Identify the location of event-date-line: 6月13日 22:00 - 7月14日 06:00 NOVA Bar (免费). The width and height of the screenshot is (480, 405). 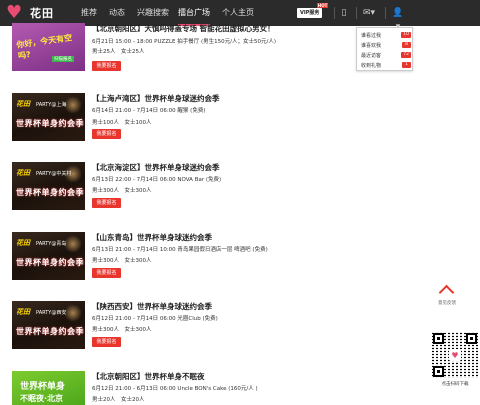
(157, 180).